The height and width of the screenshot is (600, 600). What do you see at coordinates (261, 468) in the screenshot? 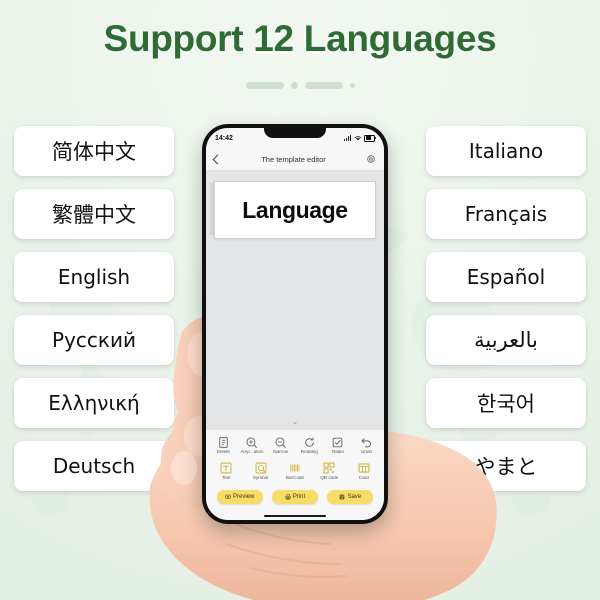
I see `symbol-icon` at bounding box center [261, 468].